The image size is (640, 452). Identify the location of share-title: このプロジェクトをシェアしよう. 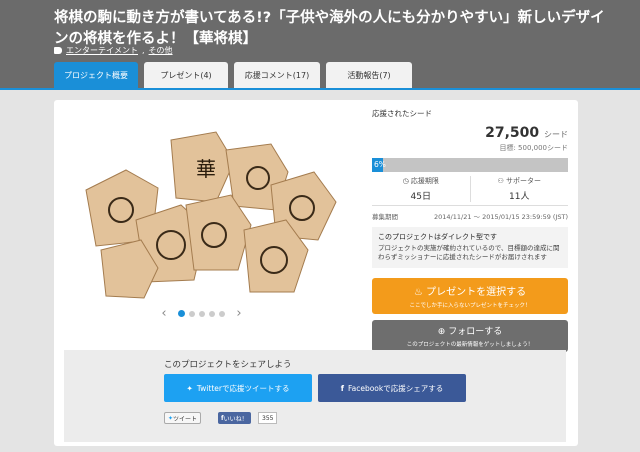
(228, 365).